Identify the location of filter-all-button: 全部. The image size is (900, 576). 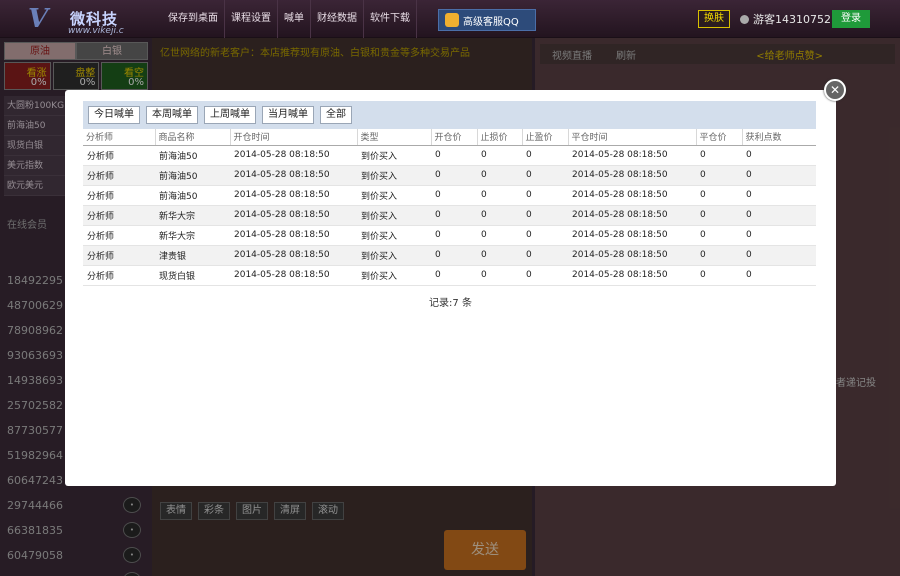
(336, 115).